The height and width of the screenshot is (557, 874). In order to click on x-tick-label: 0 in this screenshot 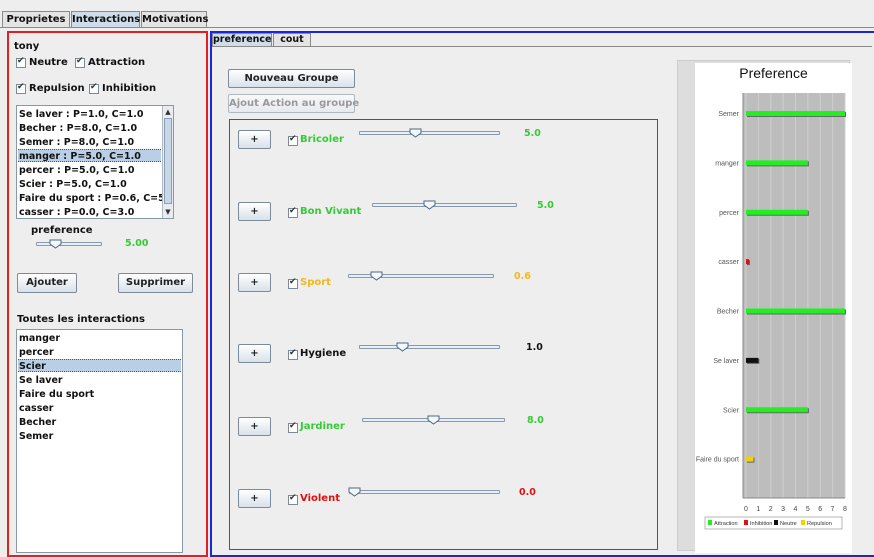, I will do `click(746, 509)`.